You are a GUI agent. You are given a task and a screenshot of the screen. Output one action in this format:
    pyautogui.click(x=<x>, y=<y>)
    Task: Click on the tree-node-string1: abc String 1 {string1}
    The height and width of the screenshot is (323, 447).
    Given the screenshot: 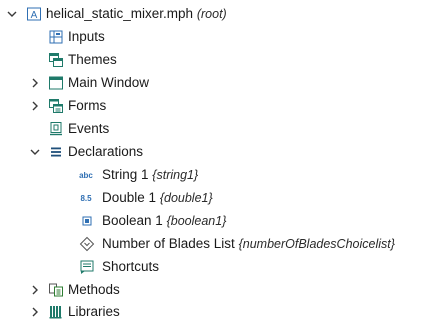 What is the action you would take?
    pyautogui.click(x=223, y=174)
    